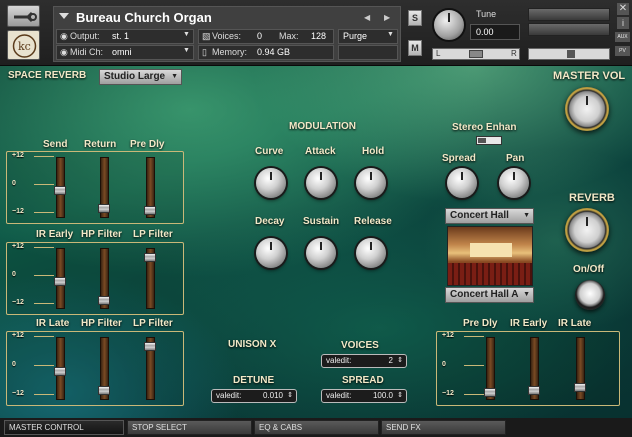 The width and height of the screenshot is (632, 437). I want to click on panel3-label-ir-late: IR Late, so click(53, 323).